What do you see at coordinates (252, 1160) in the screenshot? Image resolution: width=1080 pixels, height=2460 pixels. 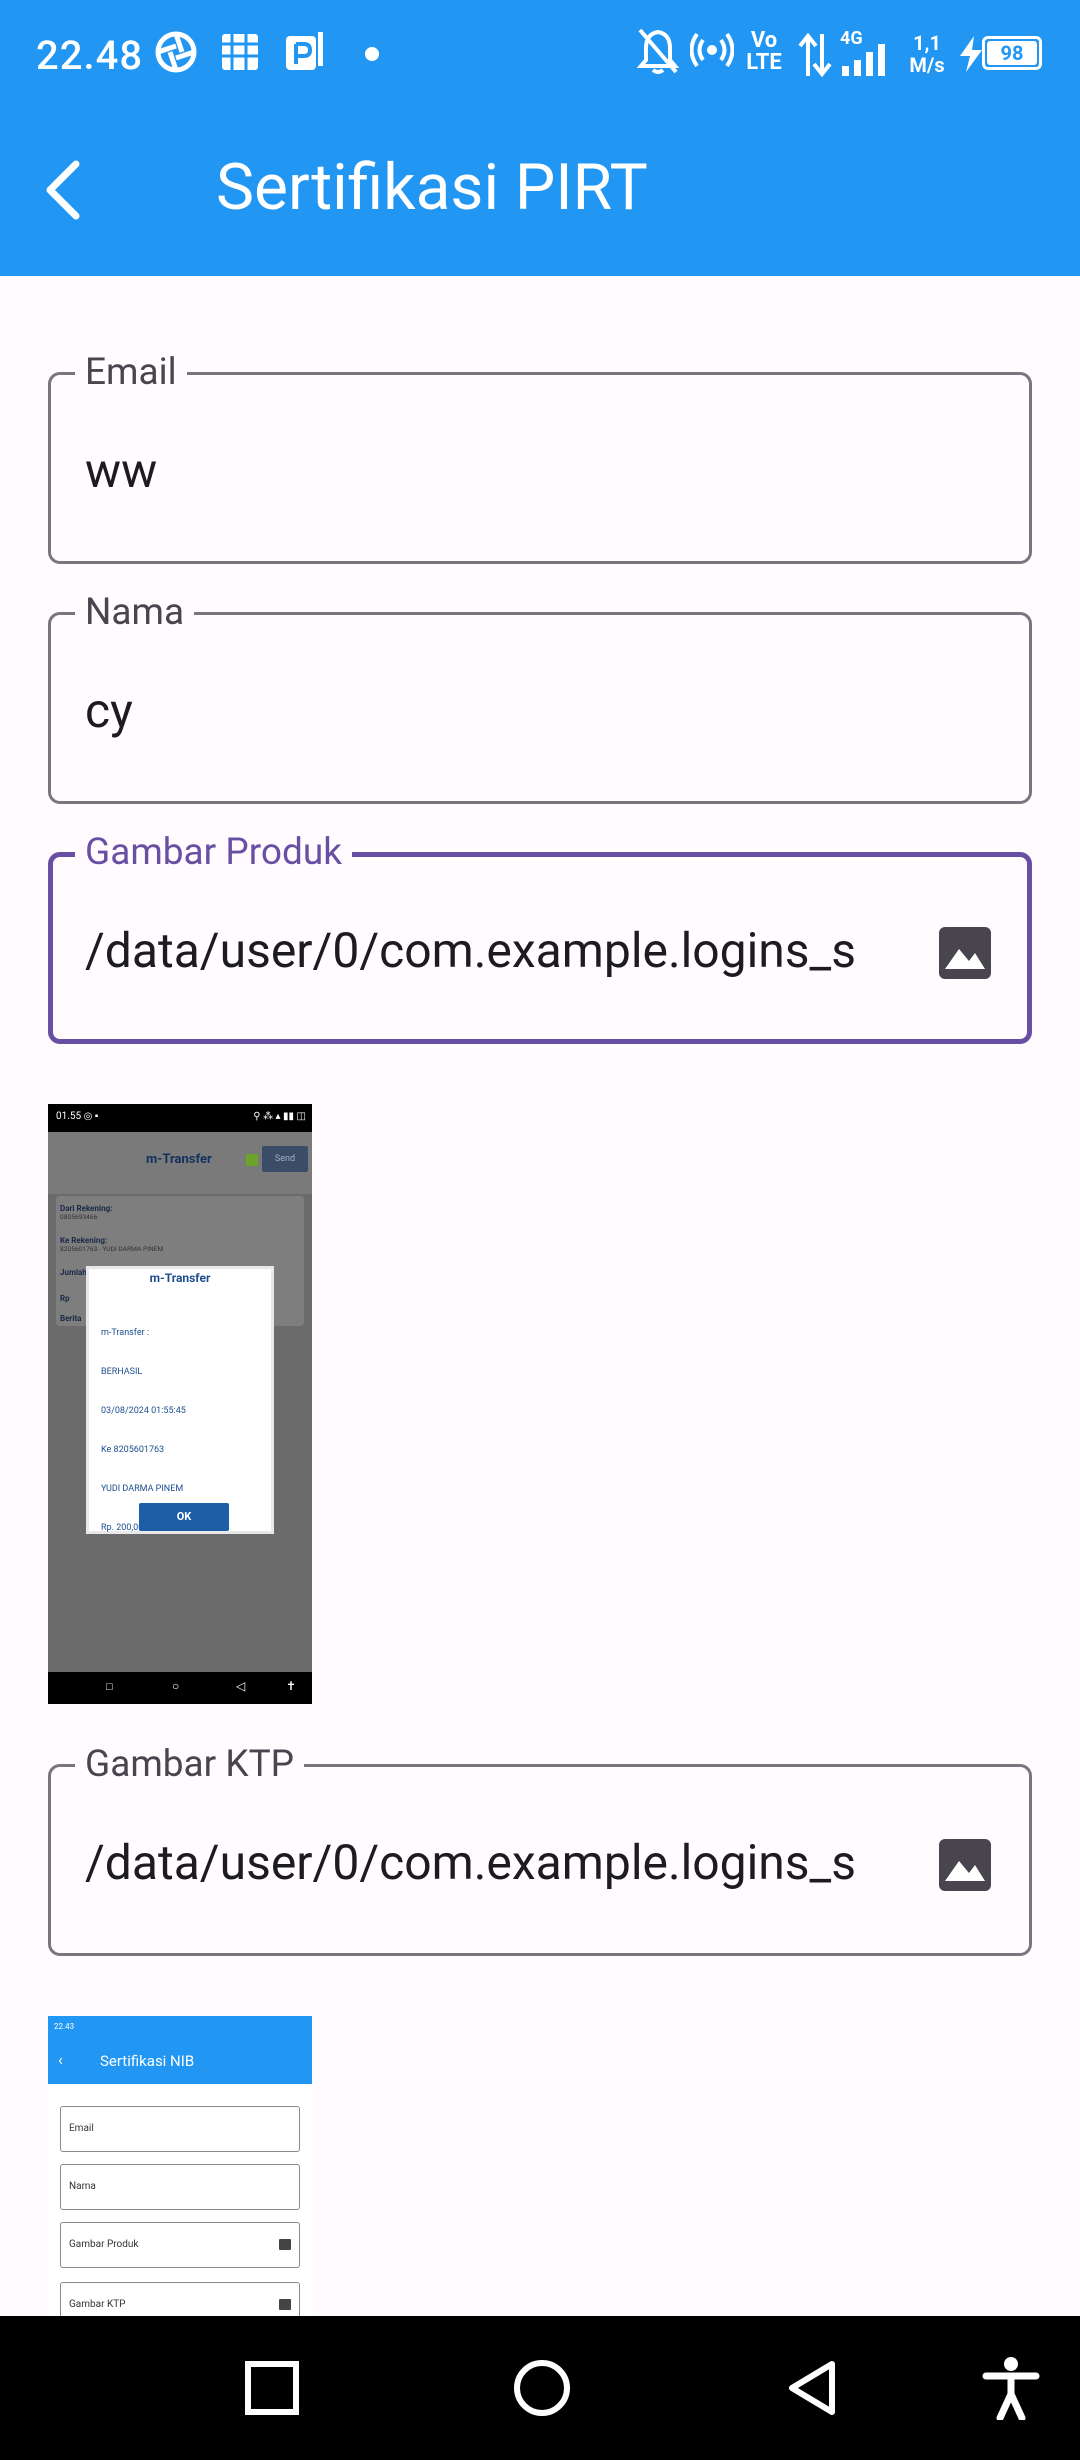 I see `preview-status-square` at bounding box center [252, 1160].